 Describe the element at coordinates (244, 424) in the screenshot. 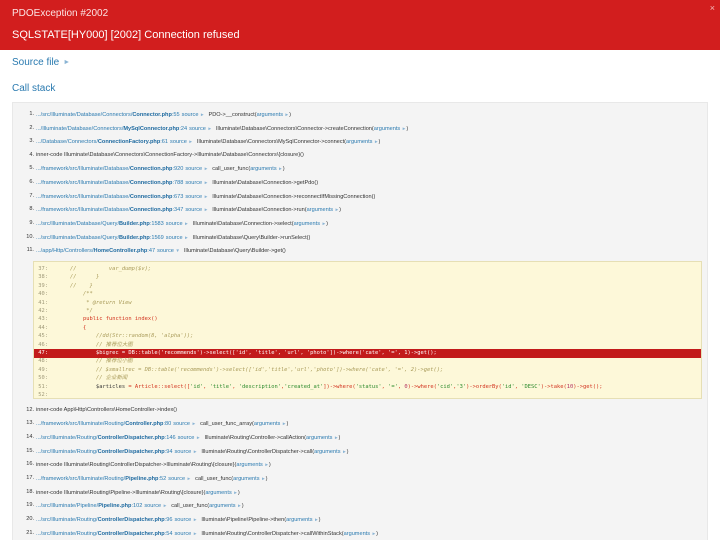

I see `trace-call: call_user_func_array(arguments ►)` at that location.